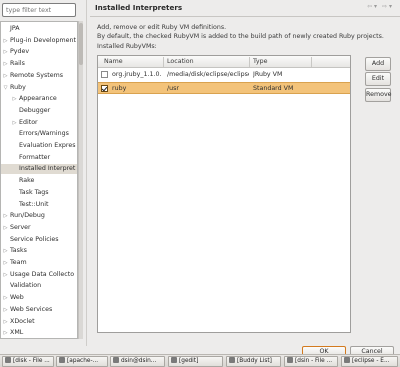 This screenshot has height=367, width=400. I want to click on tree-item-label: Editor, so click(28, 122).